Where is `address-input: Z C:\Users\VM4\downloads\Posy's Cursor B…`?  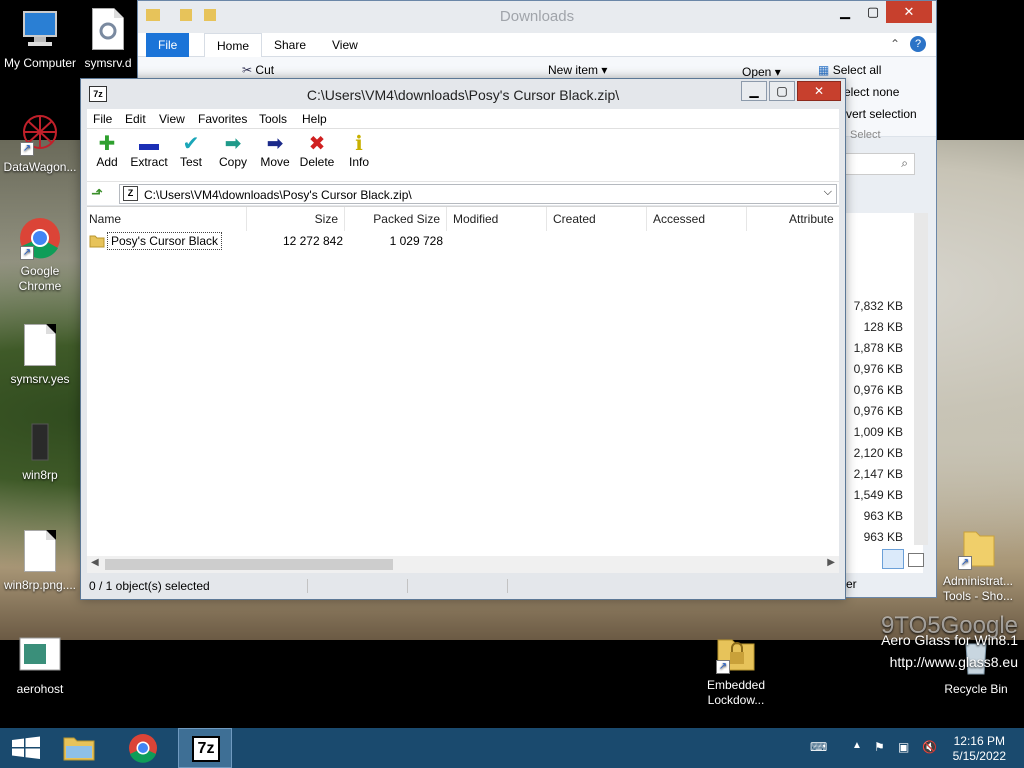
address-input: Z C:\Users\VM4\downloads\Posy's Cursor B… is located at coordinates (478, 194).